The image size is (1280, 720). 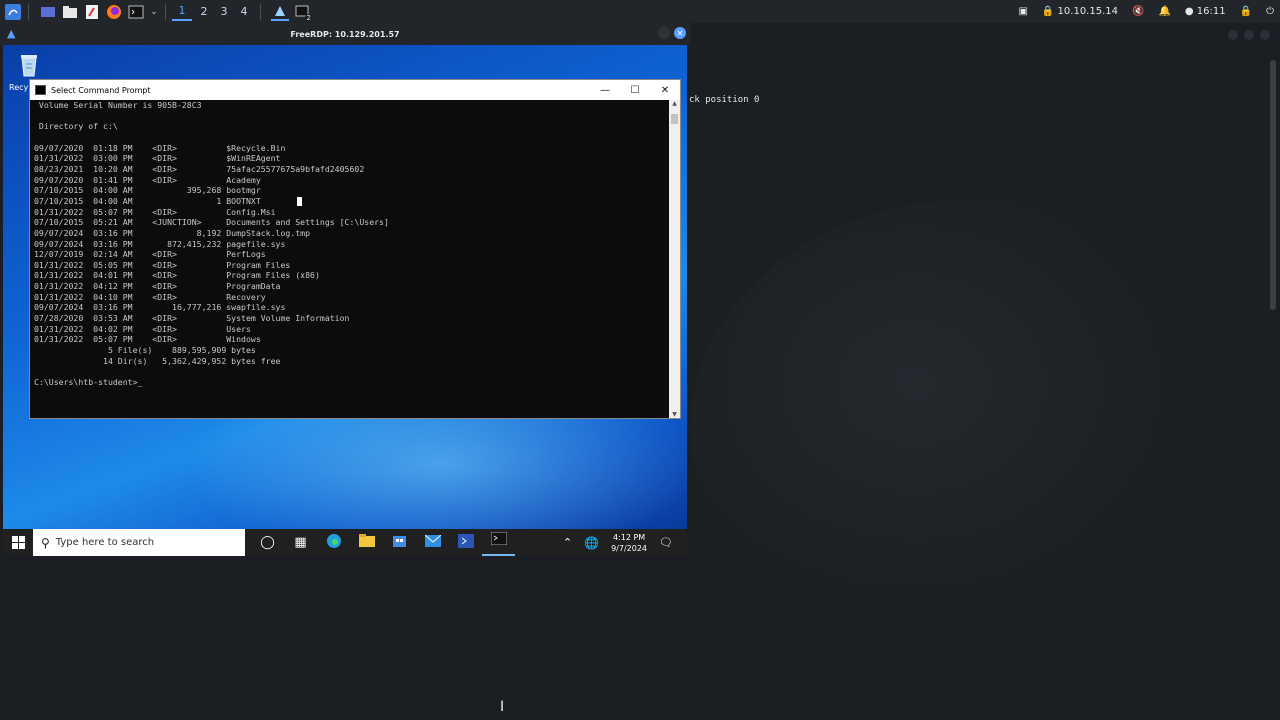 What do you see at coordinates (635, 90) in the screenshot?
I see `cmd-maximize-button: ☐` at bounding box center [635, 90].